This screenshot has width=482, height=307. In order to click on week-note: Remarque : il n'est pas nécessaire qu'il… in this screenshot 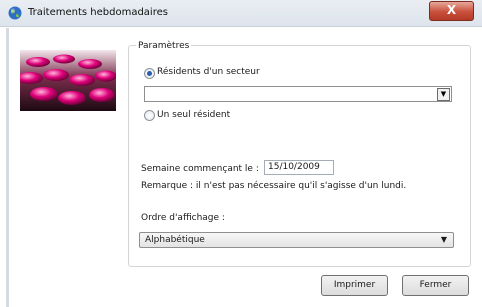, I will do `click(274, 186)`.